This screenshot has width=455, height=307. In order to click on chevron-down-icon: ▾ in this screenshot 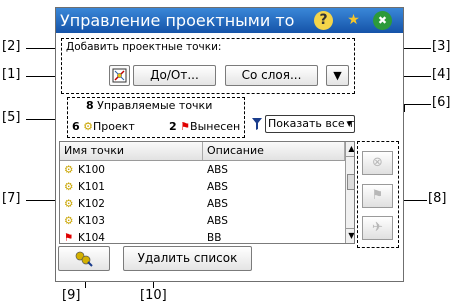, I will do `click(349, 123)`.